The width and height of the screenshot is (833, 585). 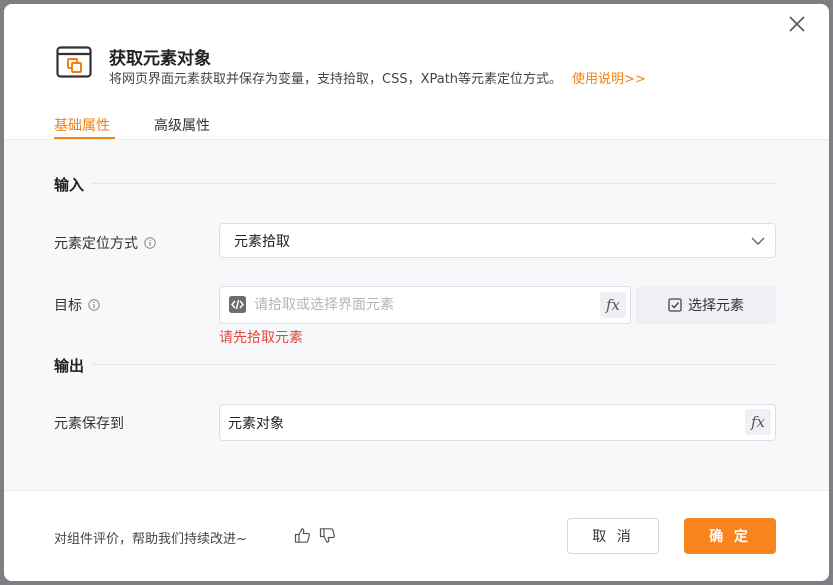 I want to click on select-element-button: 选择元素, so click(x=706, y=305).